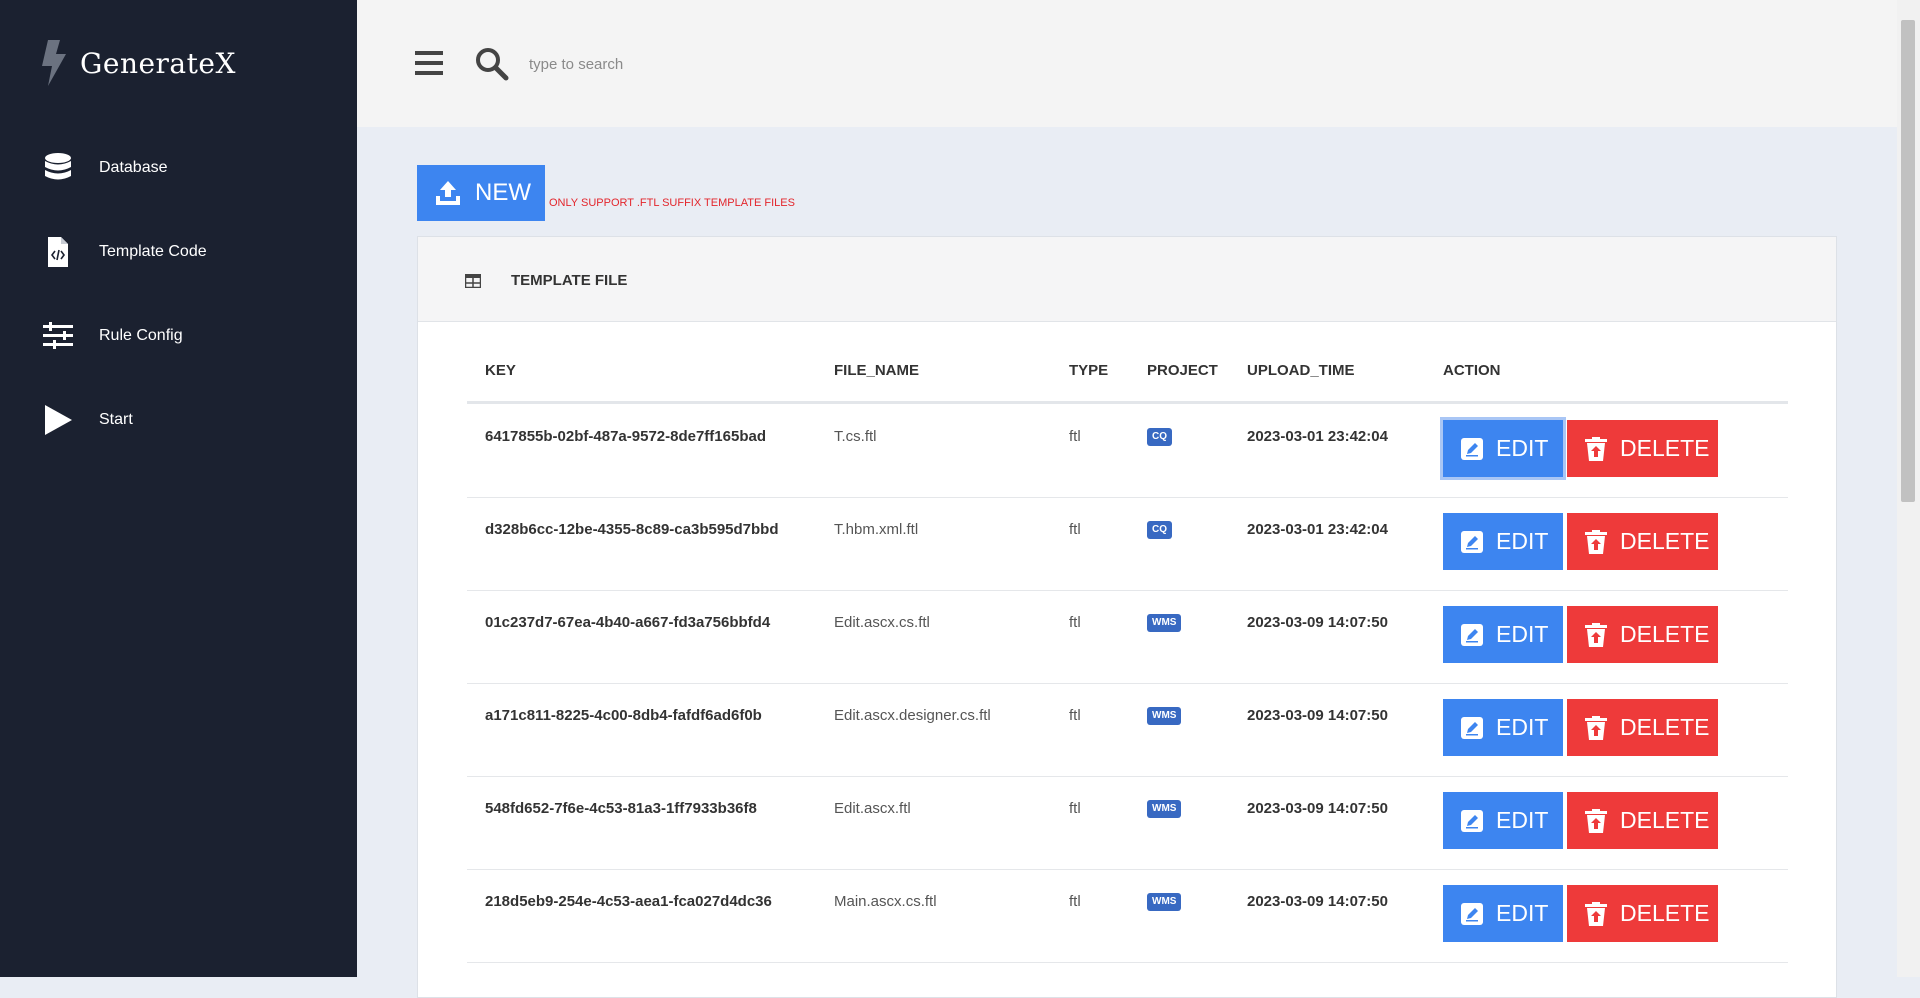  I want to click on cell-key: 548fd652-7f6e-4c53-81a3-1ff7933b36f8, so click(621, 808).